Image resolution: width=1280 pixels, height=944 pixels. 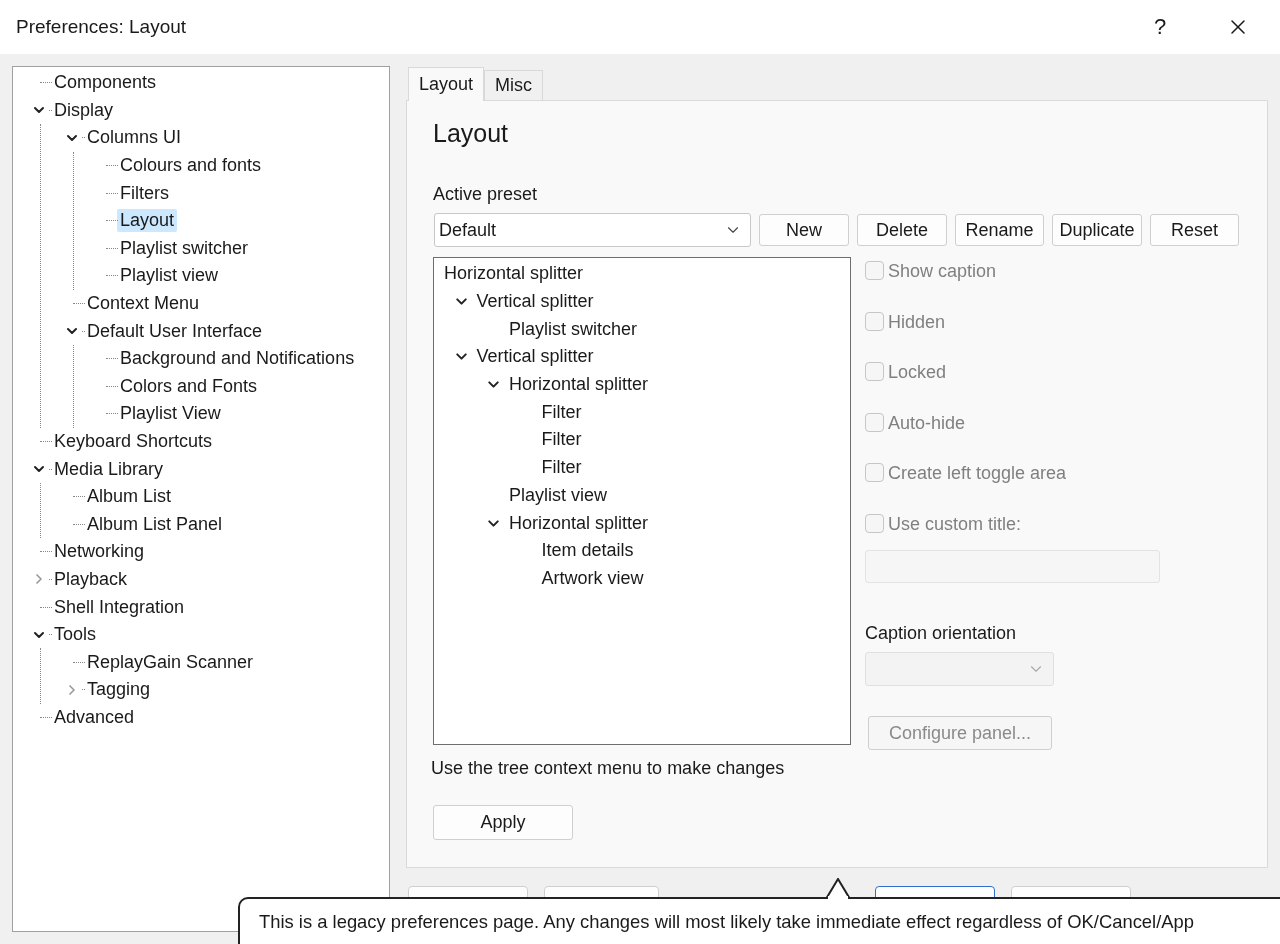 What do you see at coordinates (999, 230) in the screenshot?
I see `preset-button: Rename` at bounding box center [999, 230].